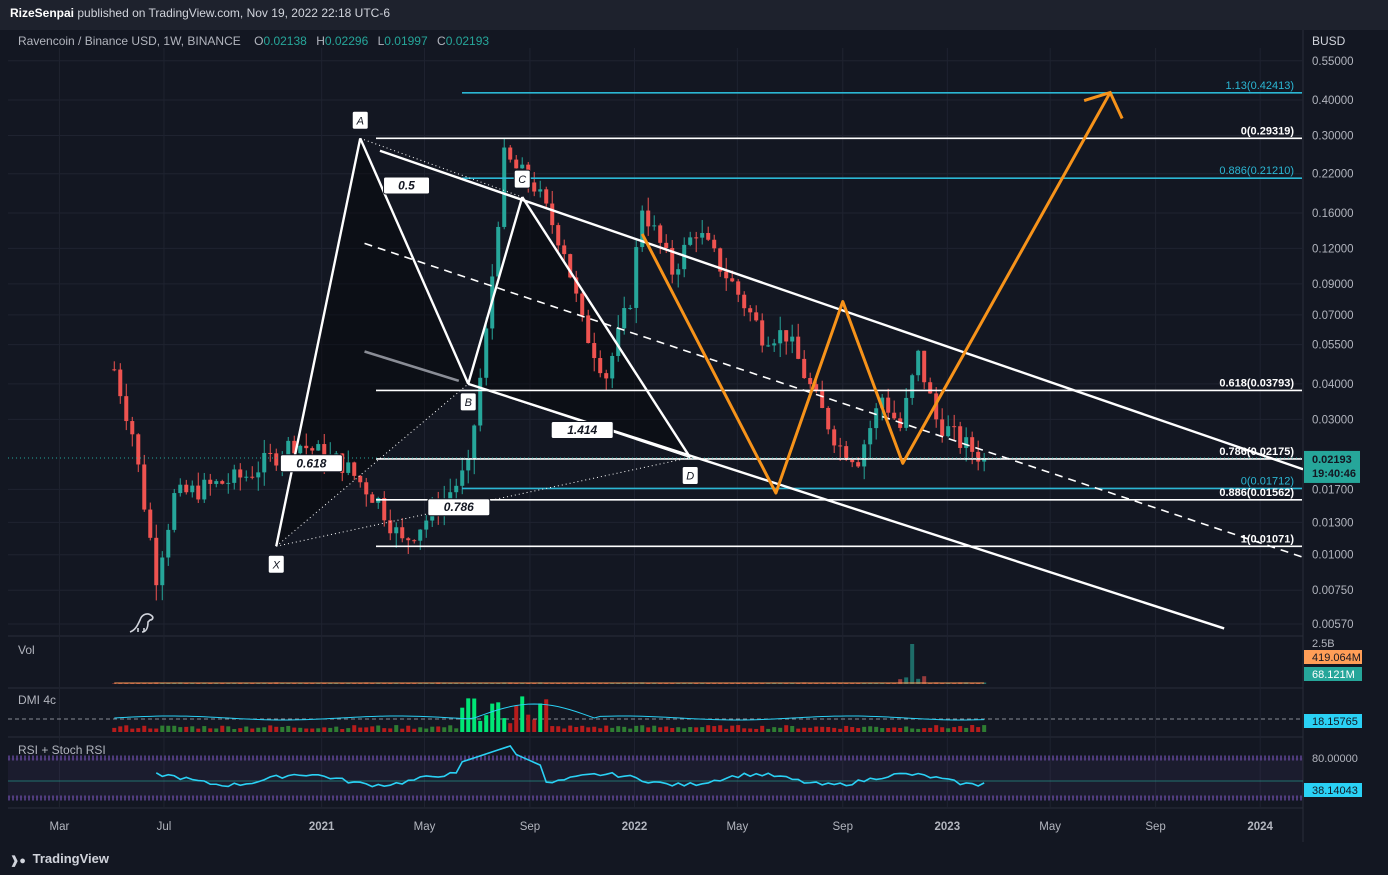 This screenshot has height=875, width=1388. Describe the element at coordinates (1333, 490) in the screenshot. I see `price-tick: 0.01700` at that location.